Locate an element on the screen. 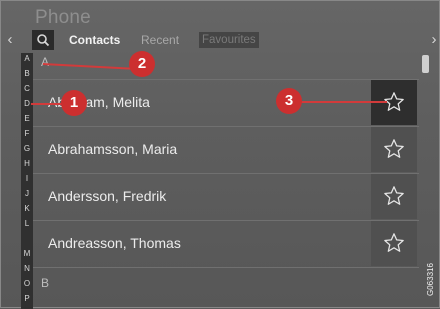  contact-row: Abrahamsson, Maria is located at coordinates (226, 149).